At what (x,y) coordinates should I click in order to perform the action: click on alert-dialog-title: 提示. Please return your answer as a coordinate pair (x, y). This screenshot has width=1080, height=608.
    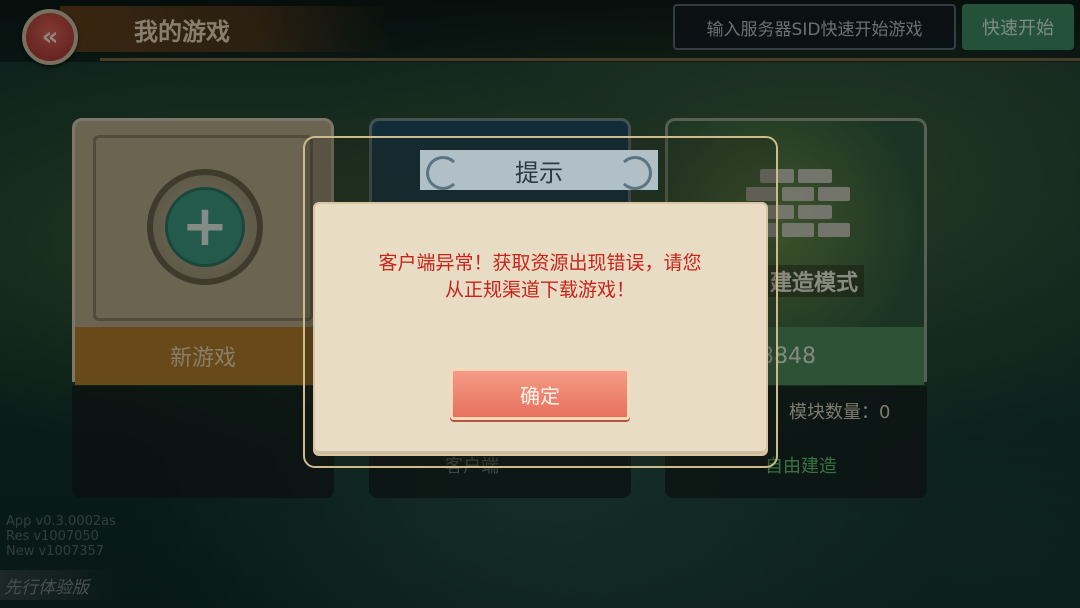
    Looking at the image, I should click on (539, 172).